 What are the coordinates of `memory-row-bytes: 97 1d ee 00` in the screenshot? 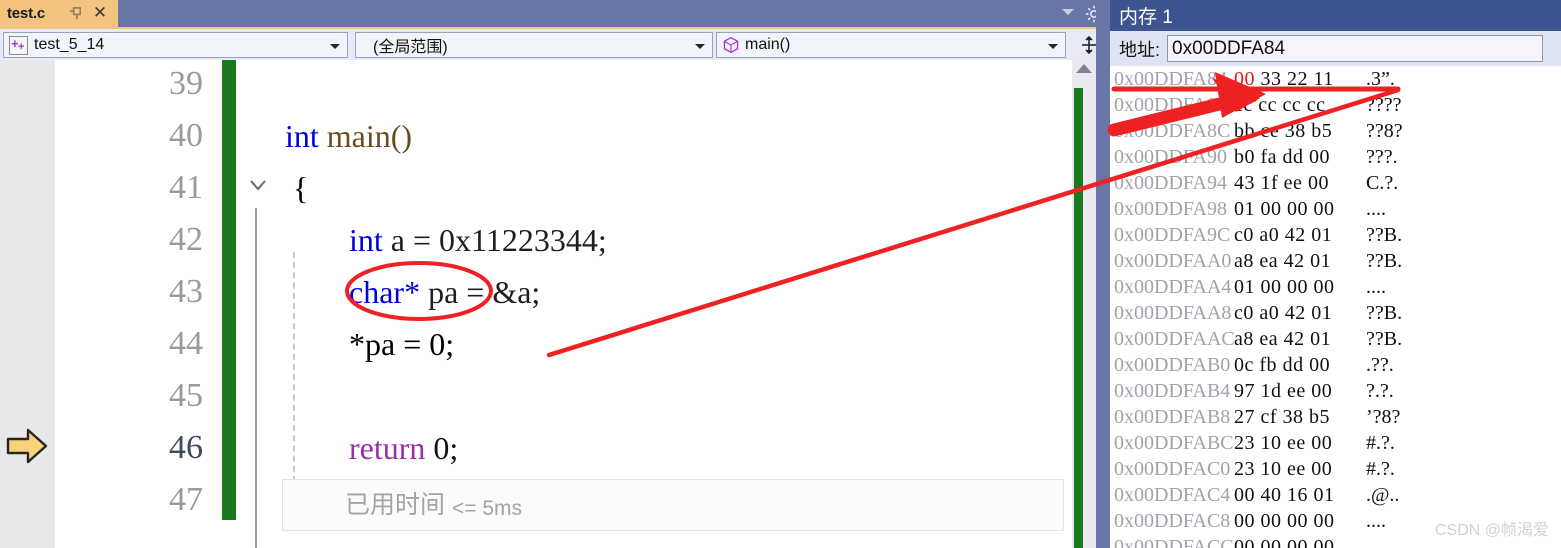 It's located at (1283, 391).